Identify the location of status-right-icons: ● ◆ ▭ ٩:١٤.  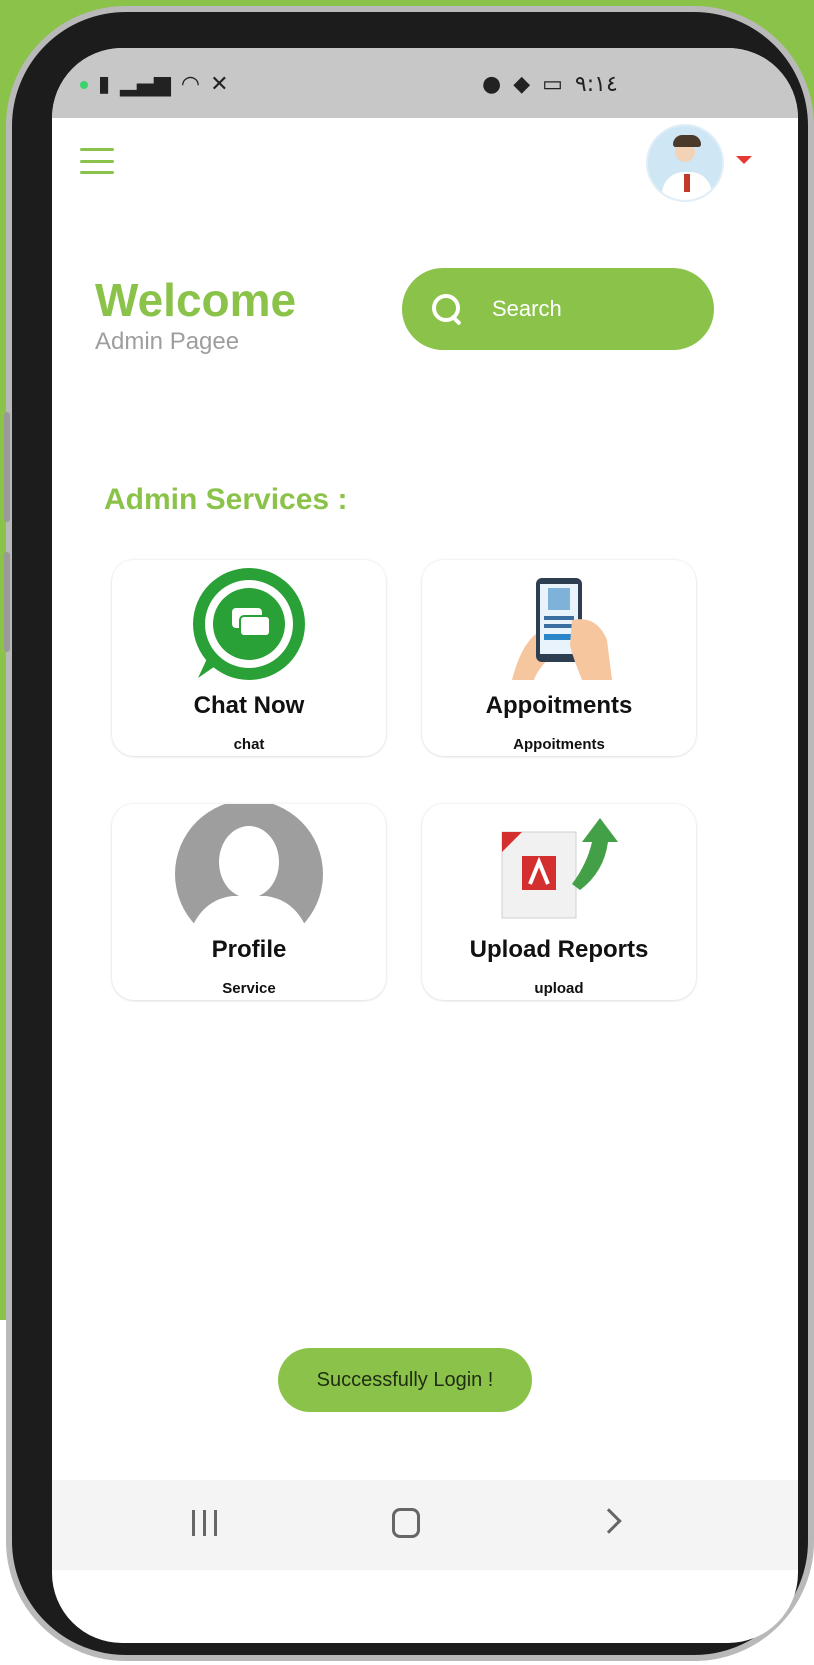
(550, 84).